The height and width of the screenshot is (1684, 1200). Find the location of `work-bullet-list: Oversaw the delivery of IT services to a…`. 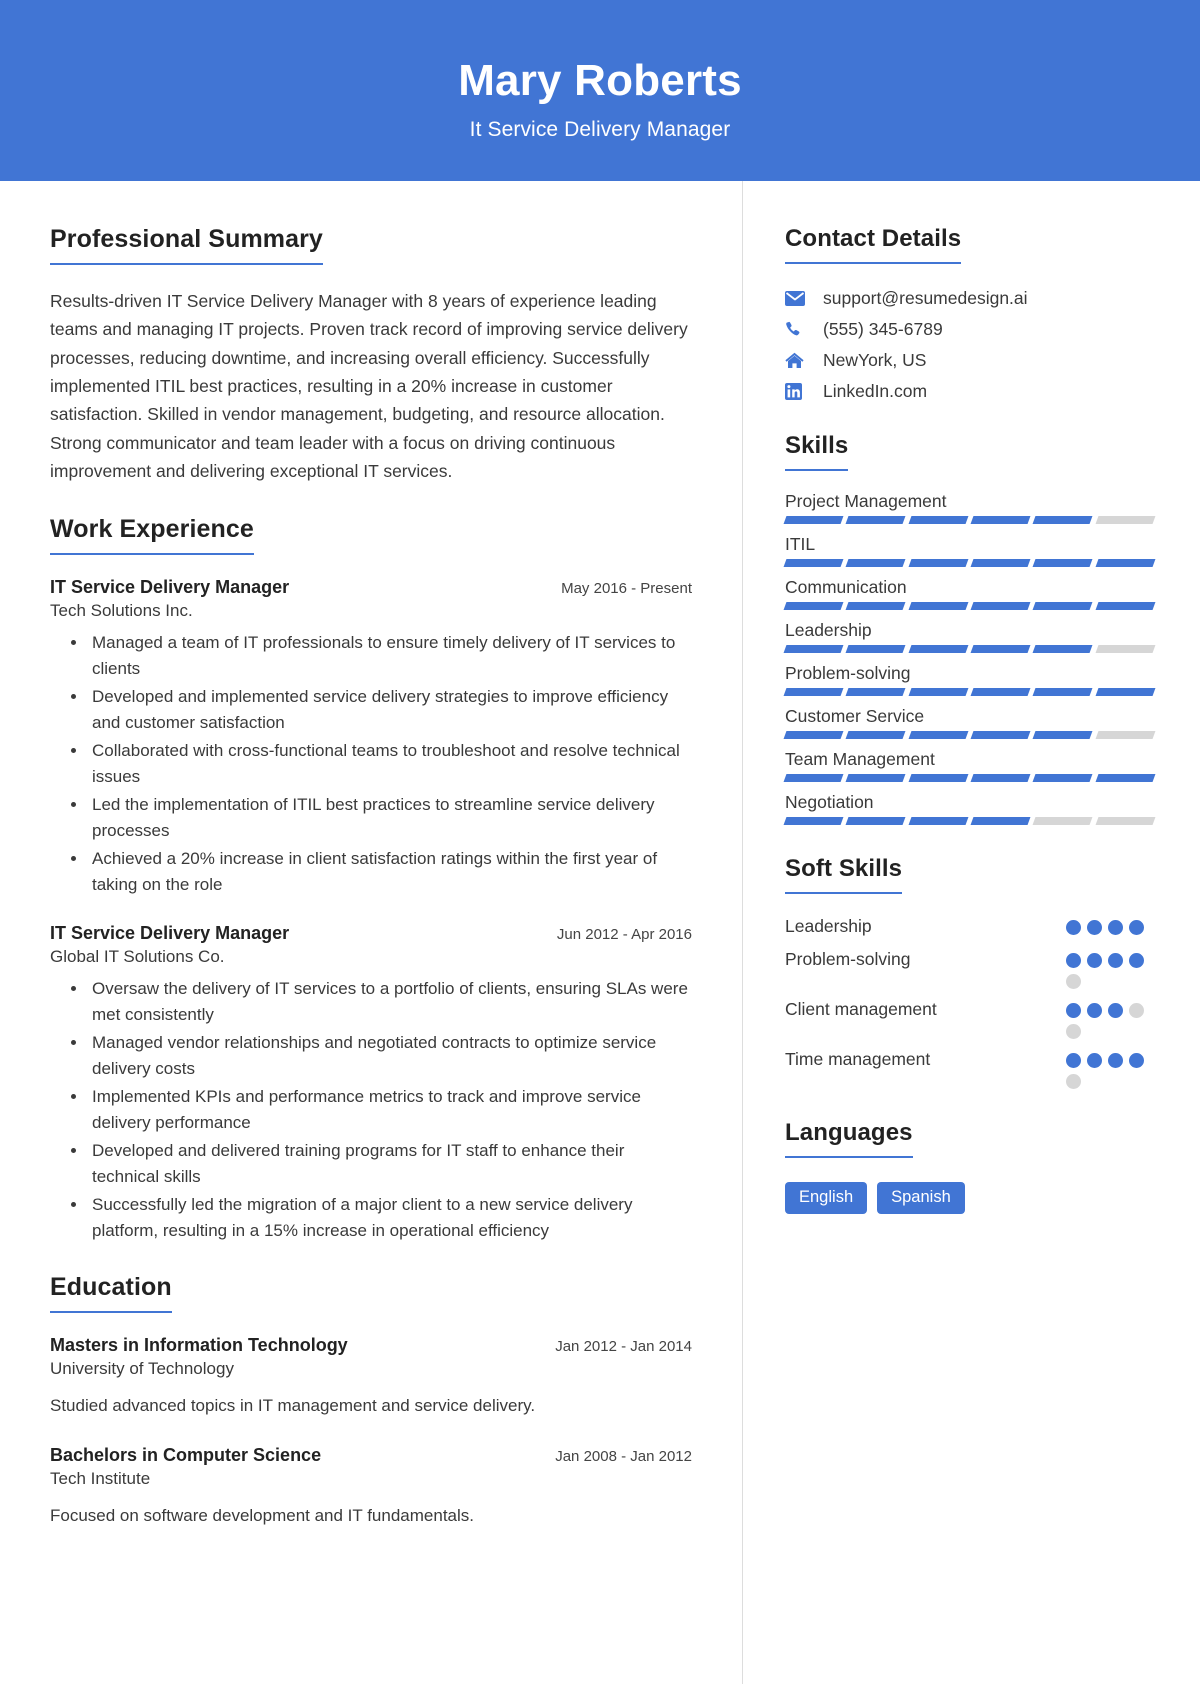

work-bullet-list: Oversaw the delivery of IT services to a… is located at coordinates (383, 1109).